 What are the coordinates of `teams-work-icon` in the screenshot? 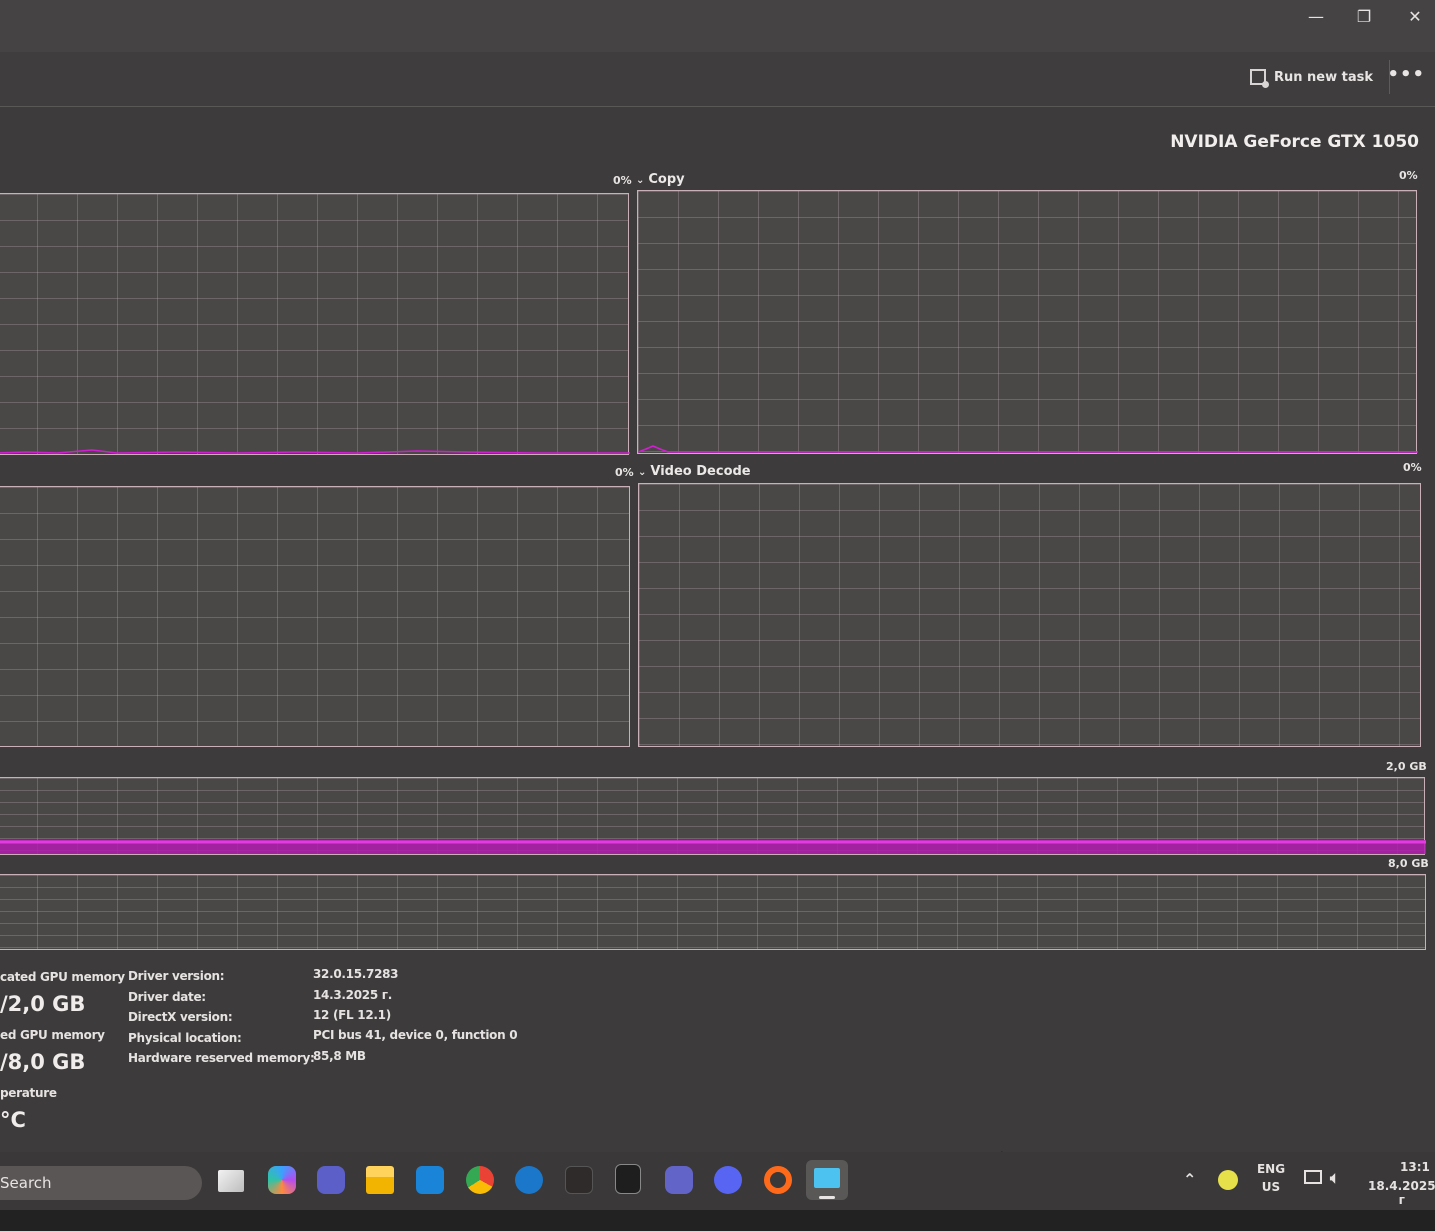 It's located at (679, 1180).